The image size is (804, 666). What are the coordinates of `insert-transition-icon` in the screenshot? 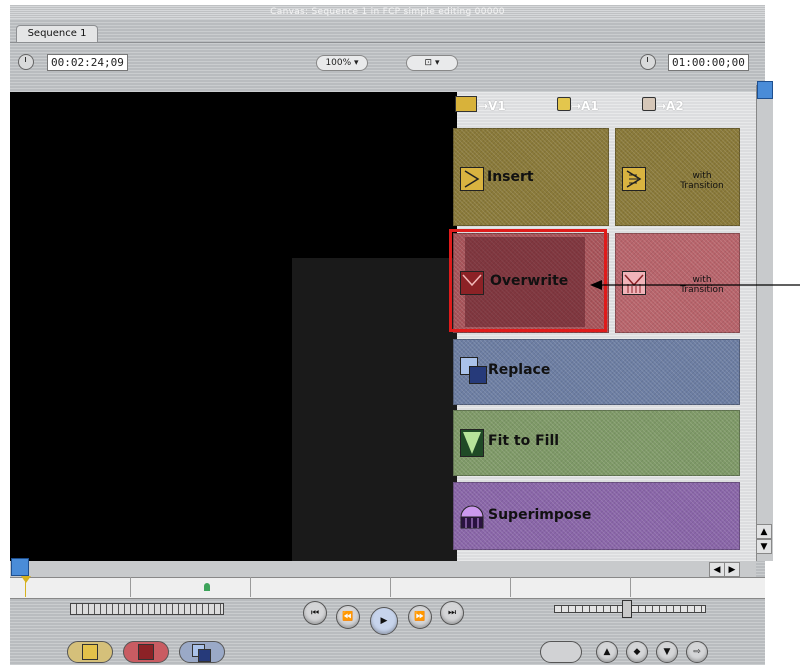 It's located at (634, 179).